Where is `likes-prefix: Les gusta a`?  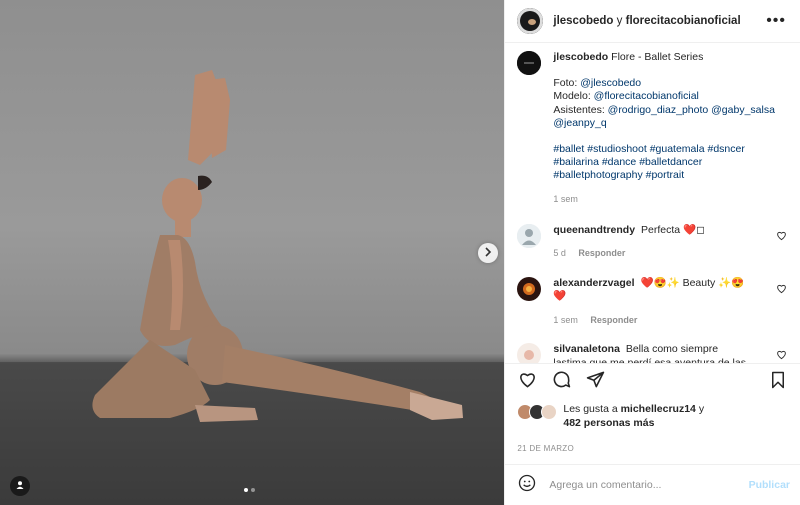 likes-prefix: Les gusta a is located at coordinates (590, 409).